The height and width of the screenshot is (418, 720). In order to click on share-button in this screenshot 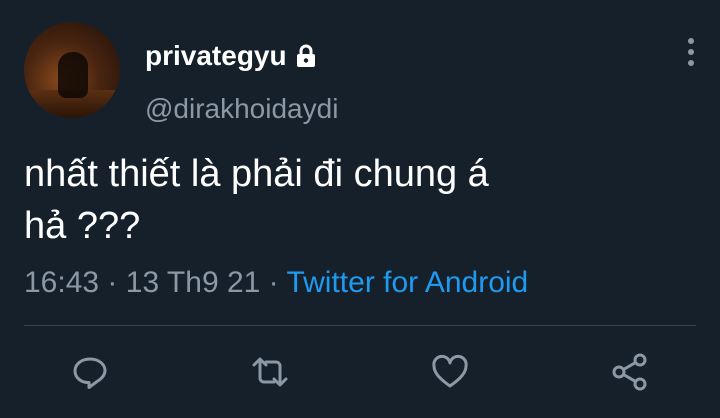, I will do `click(630, 372)`.